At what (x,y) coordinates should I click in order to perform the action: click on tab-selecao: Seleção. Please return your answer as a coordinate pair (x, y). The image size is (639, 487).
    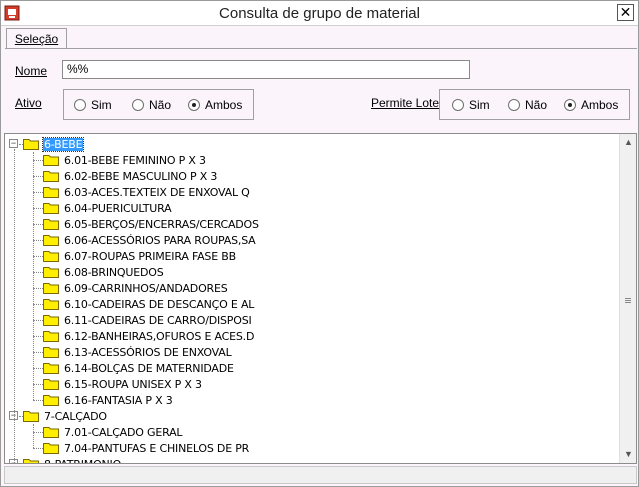
    Looking at the image, I should click on (36, 38).